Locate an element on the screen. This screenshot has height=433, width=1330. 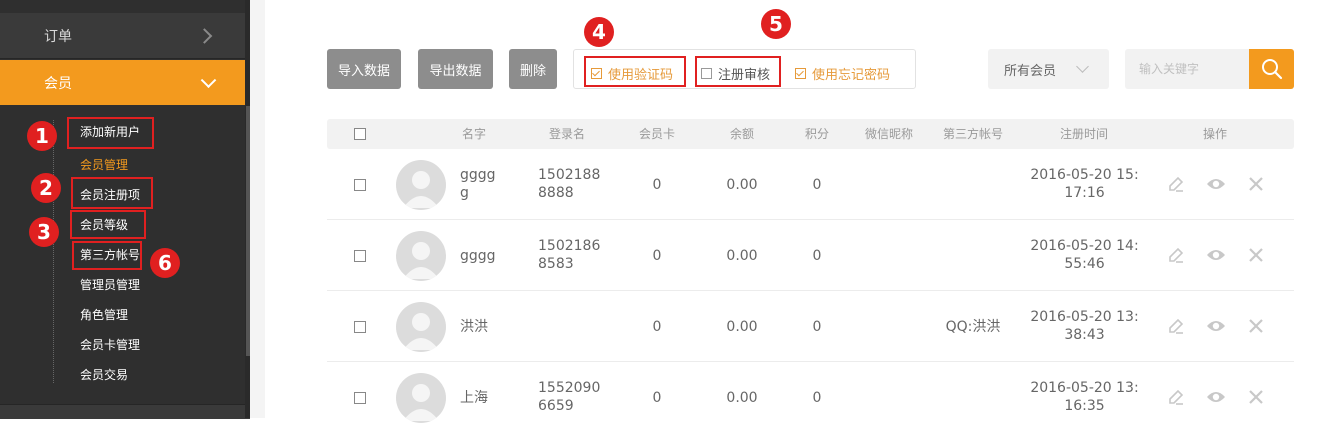
annotation-badge-5: 5 is located at coordinates (776, 24).